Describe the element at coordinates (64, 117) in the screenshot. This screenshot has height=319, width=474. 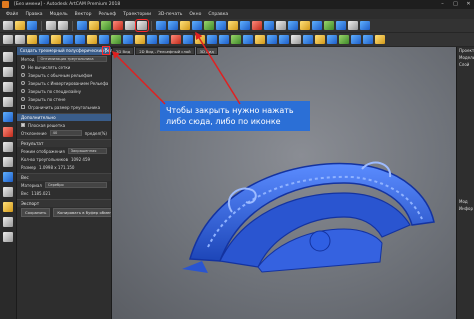
I see `section-additional: Дополнительно` at that location.